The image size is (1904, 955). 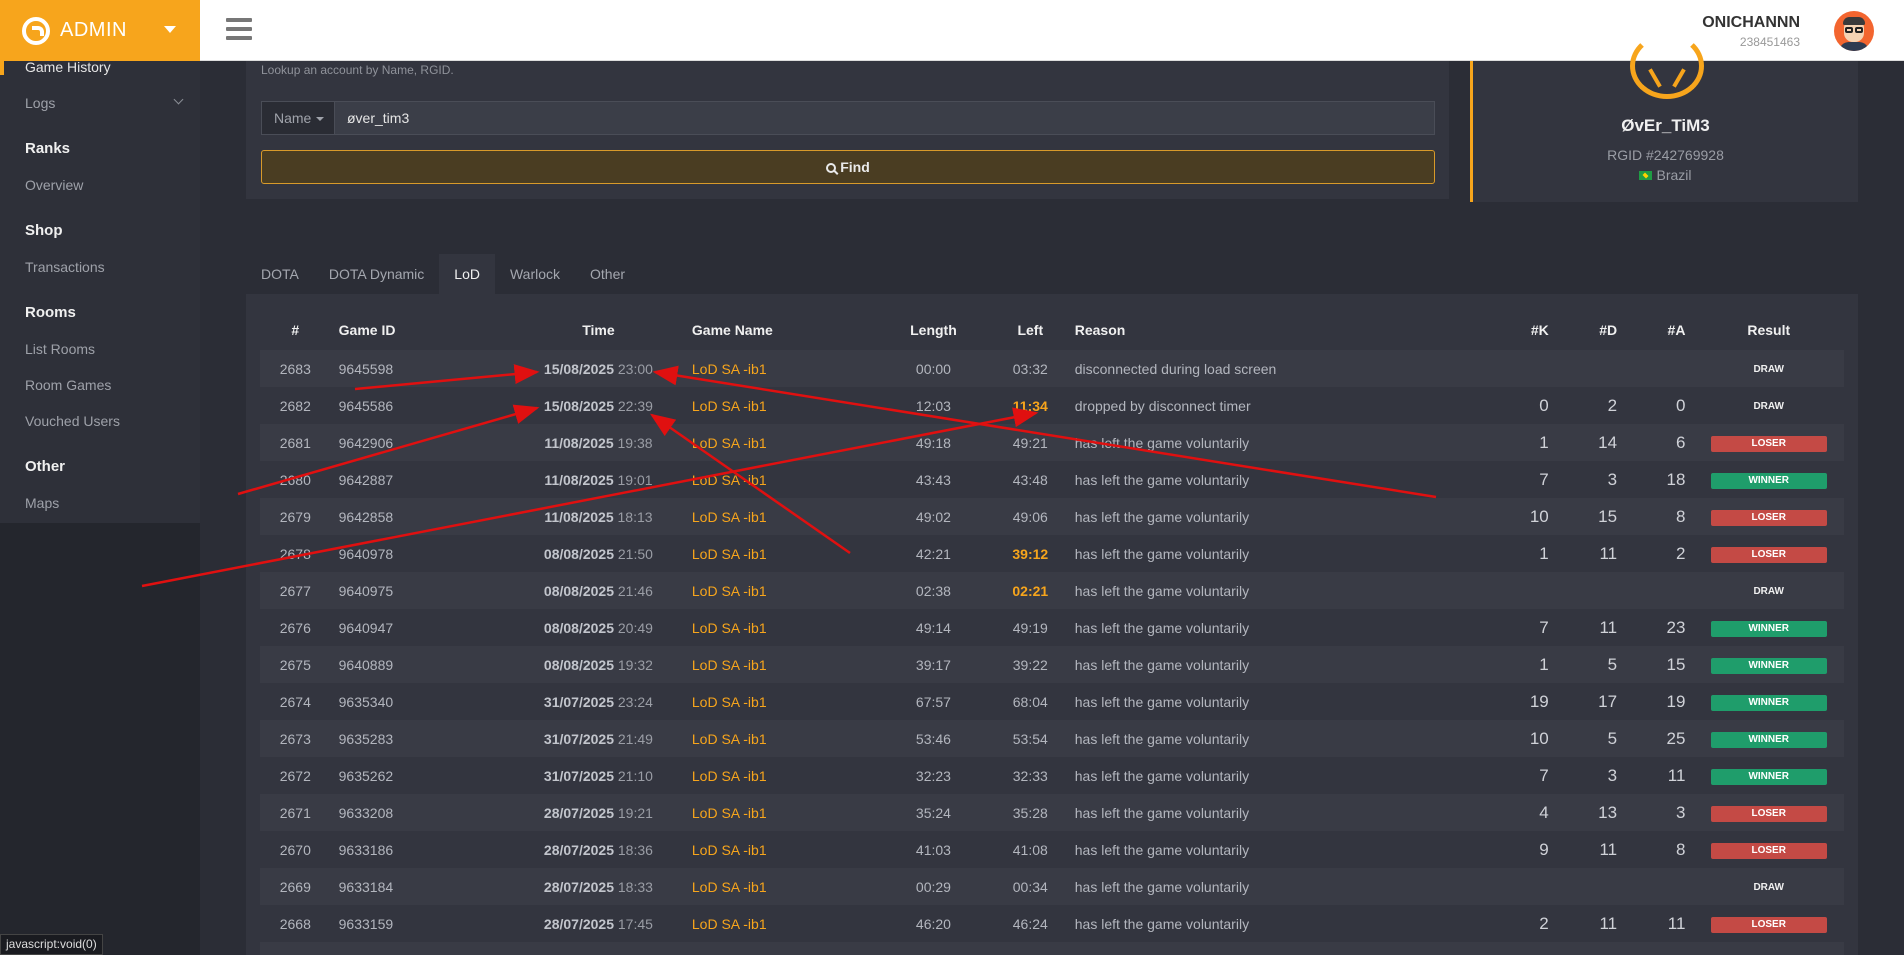 What do you see at coordinates (1591, 330) in the screenshot?
I see `column-header-d: #D` at bounding box center [1591, 330].